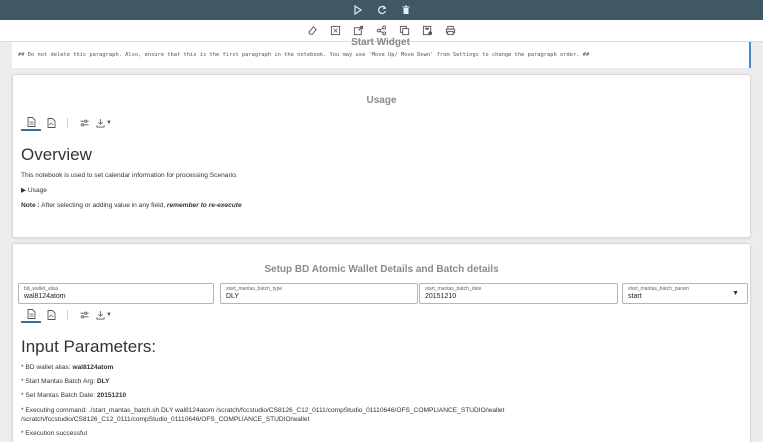 Image resolution: width=763 pixels, height=442 pixels. Describe the element at coordinates (381, 30) in the screenshot. I see `share-icon` at that location.